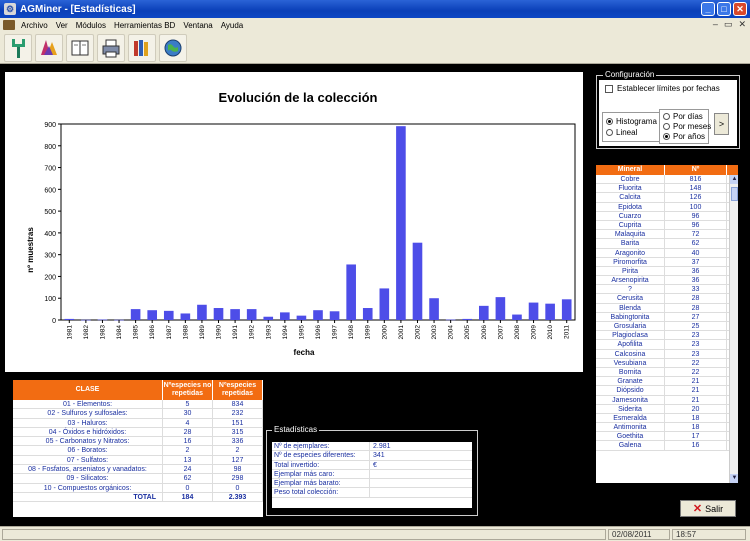 The image size is (750, 541). Describe the element at coordinates (80, 47) in the screenshot. I see `book-button` at that location.